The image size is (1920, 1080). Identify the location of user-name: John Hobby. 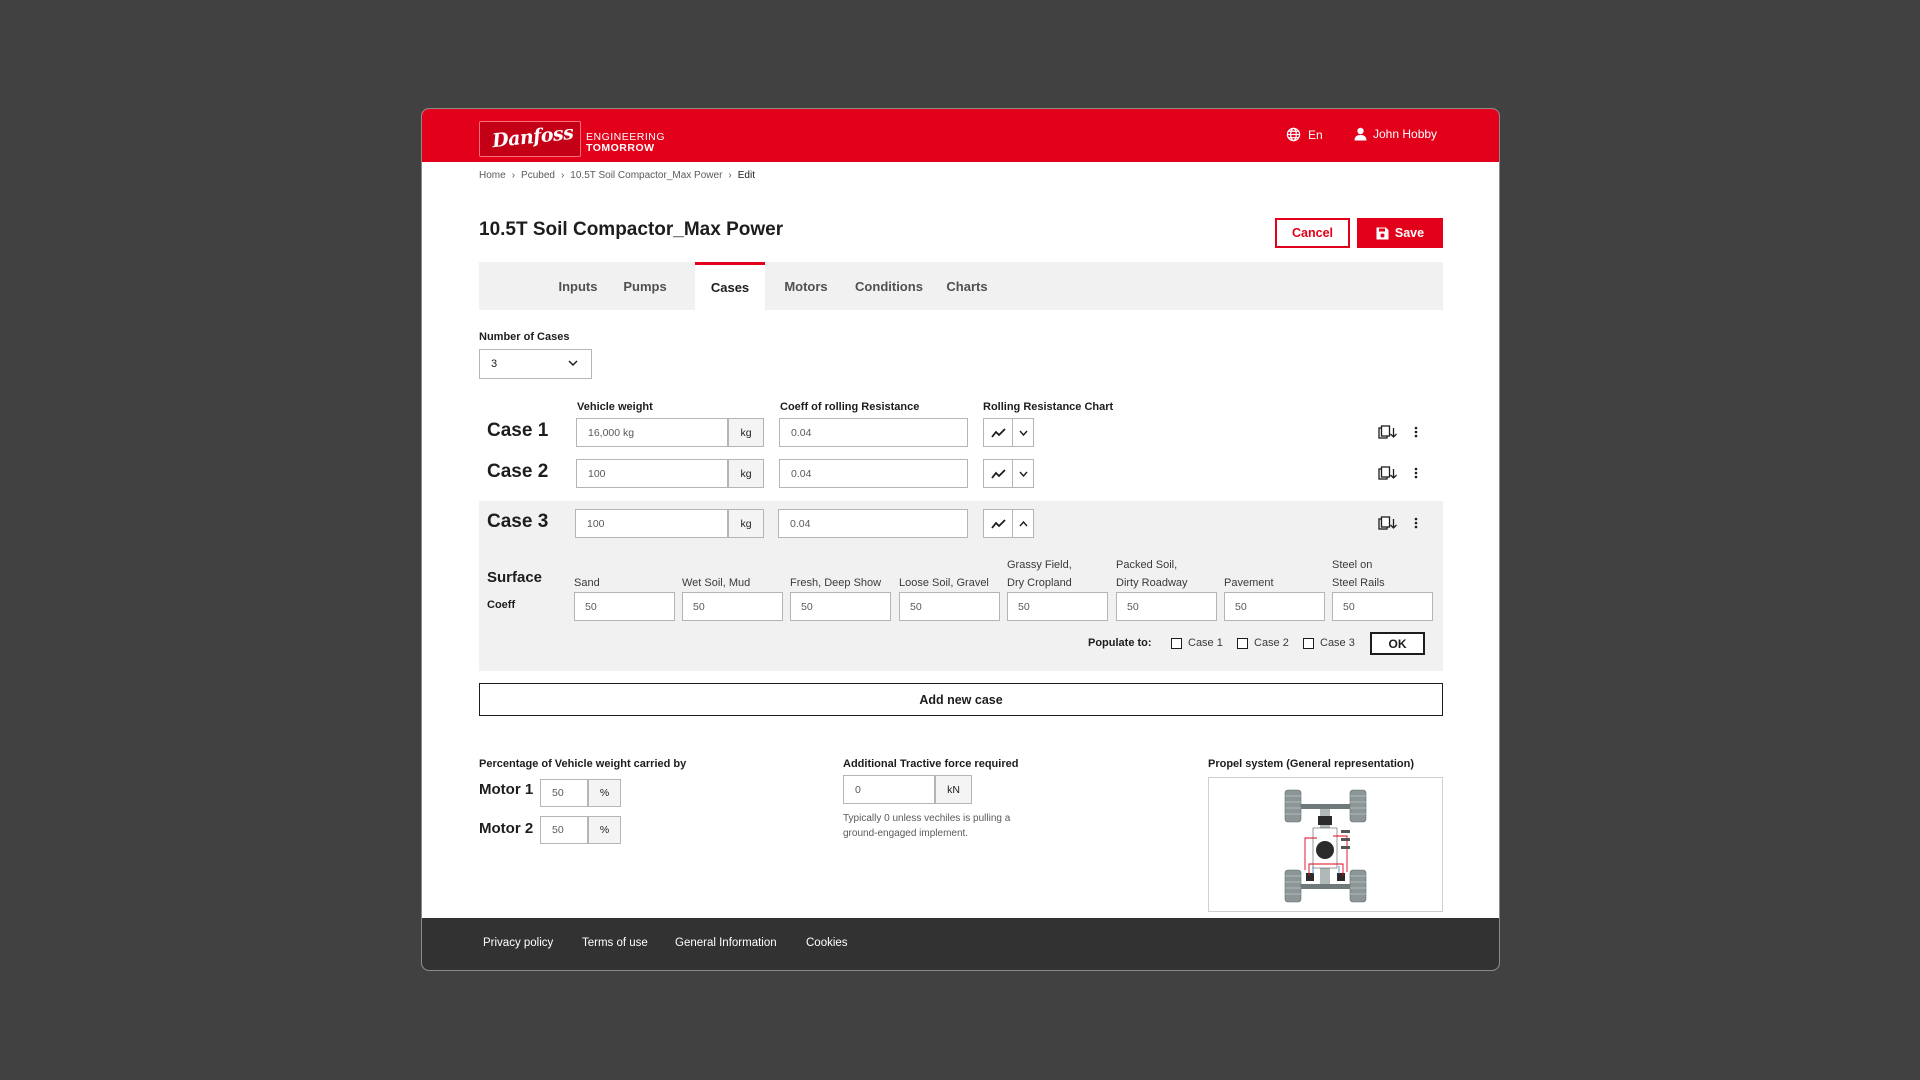
(1405, 134).